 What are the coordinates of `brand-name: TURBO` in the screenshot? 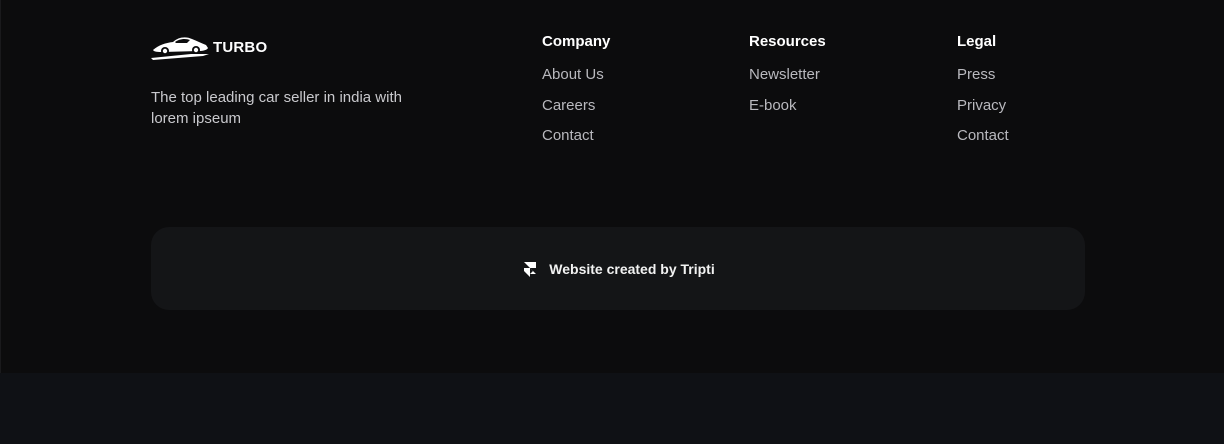 It's located at (240, 47).